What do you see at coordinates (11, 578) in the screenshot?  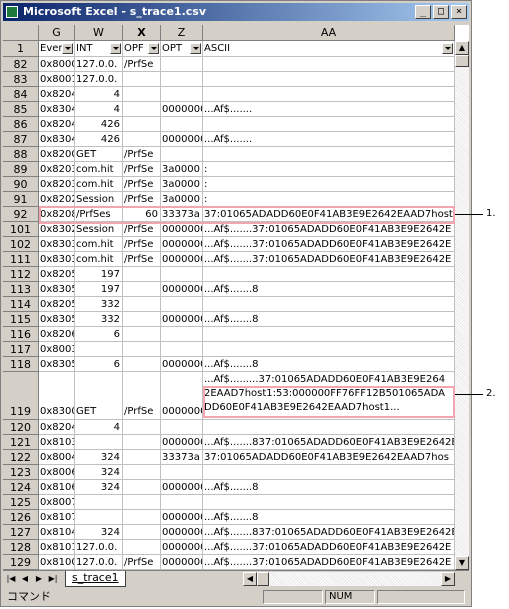 I see `first-sheet-icon: |◀` at bounding box center [11, 578].